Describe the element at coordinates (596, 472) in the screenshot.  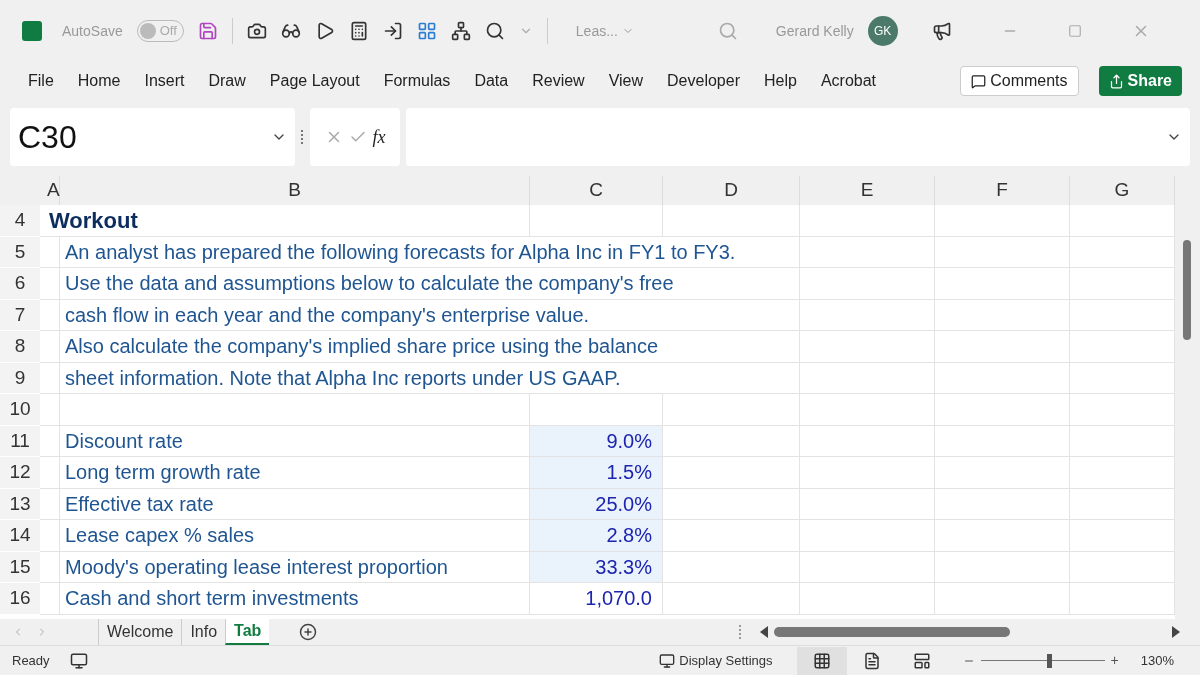
I see `value-cell: 1.5%` at that location.